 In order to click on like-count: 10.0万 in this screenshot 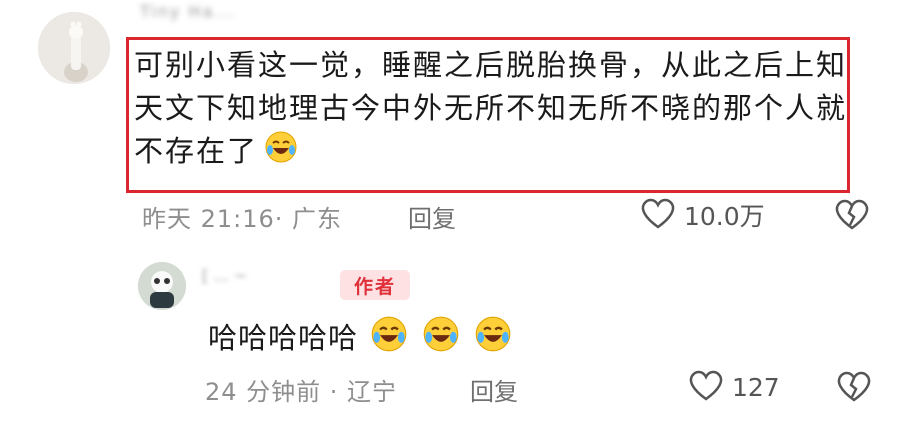, I will do `click(724, 216)`.